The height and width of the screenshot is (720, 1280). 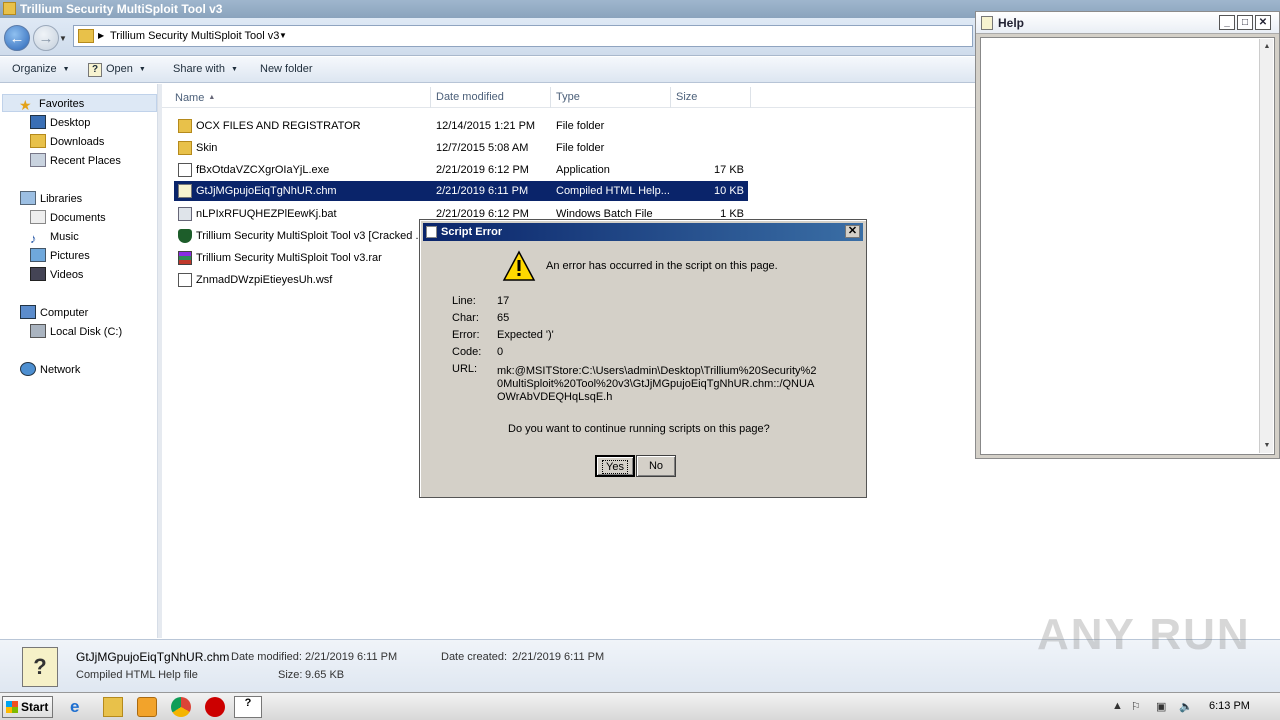 I want to click on media-player-icon, so click(x=147, y=707).